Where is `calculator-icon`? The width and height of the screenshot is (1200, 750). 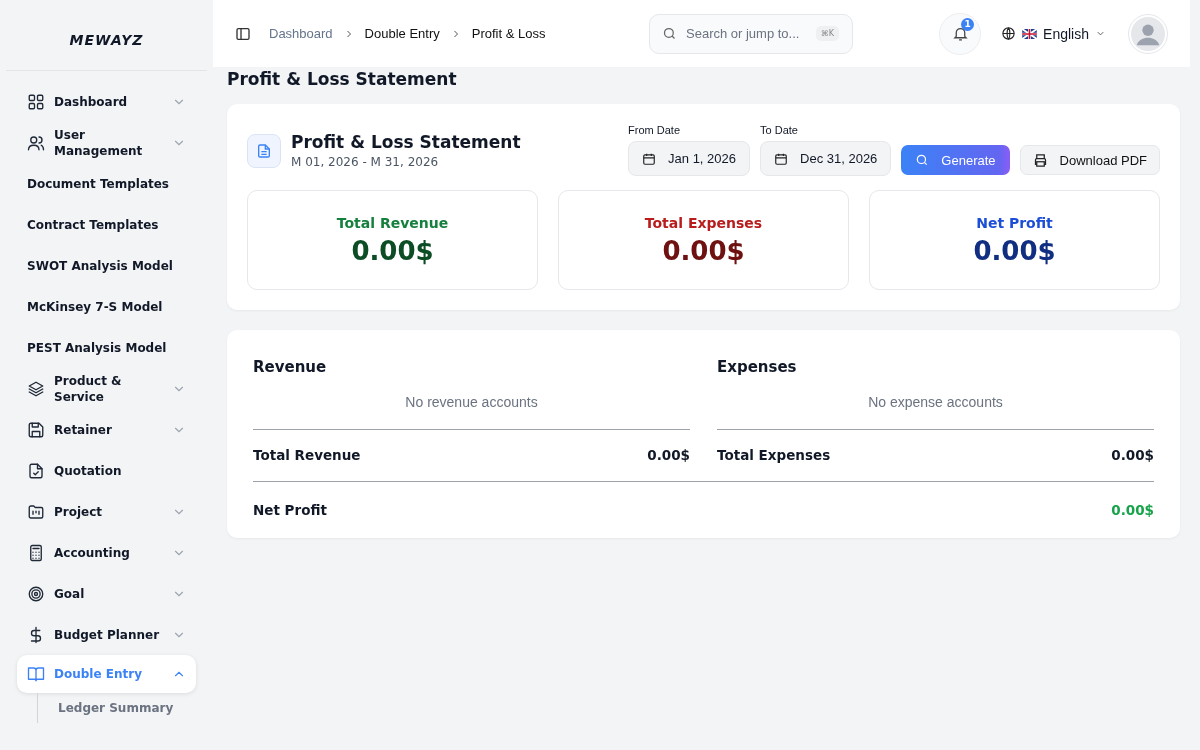 calculator-icon is located at coordinates (36, 552).